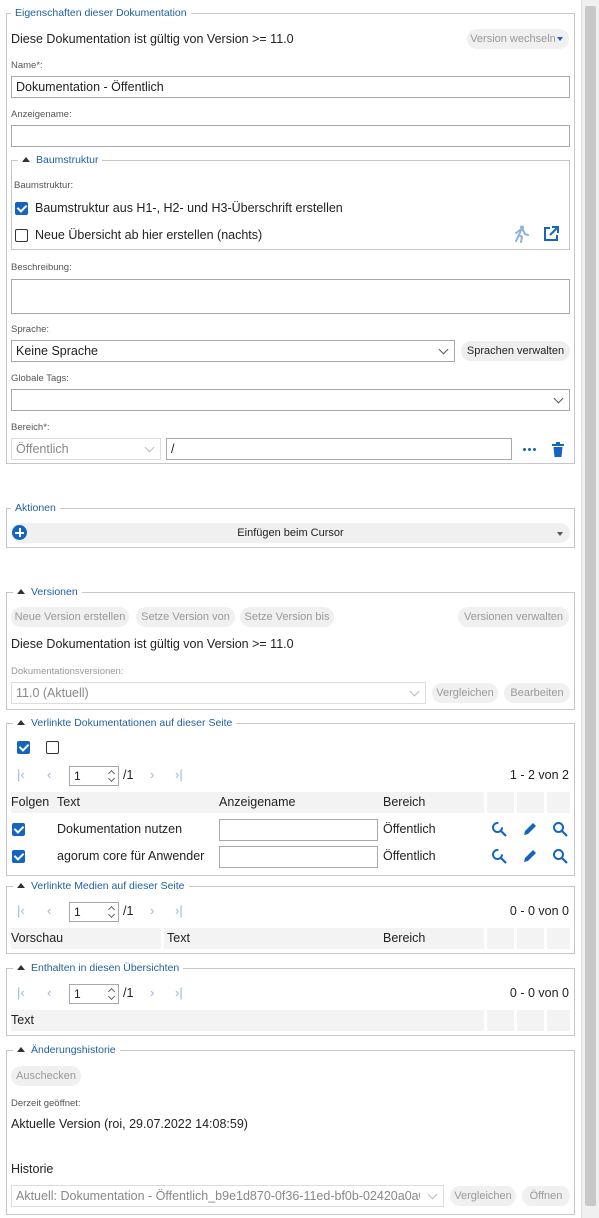 Image resolution: width=599 pixels, height=1218 pixels. Describe the element at coordinates (101, 13) in the screenshot. I see `eigenschaften-legend: Eigenschaften dieser Dokumentation` at that location.